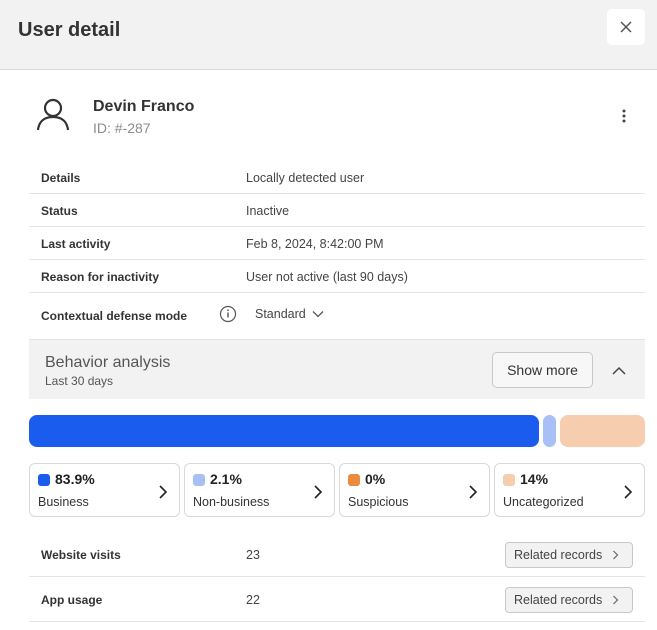  What do you see at coordinates (253, 555) in the screenshot?
I see `metric-value: 23` at bounding box center [253, 555].